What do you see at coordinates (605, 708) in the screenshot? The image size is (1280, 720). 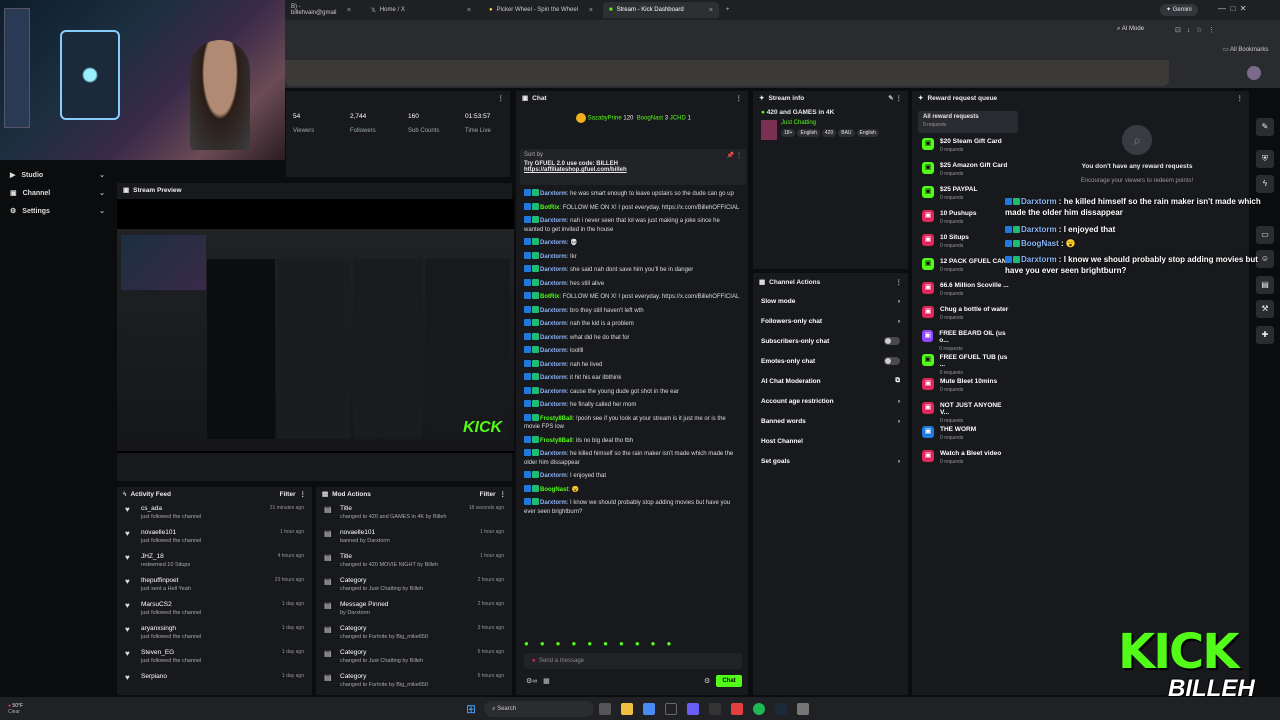 I see `taskview-icon` at bounding box center [605, 708].